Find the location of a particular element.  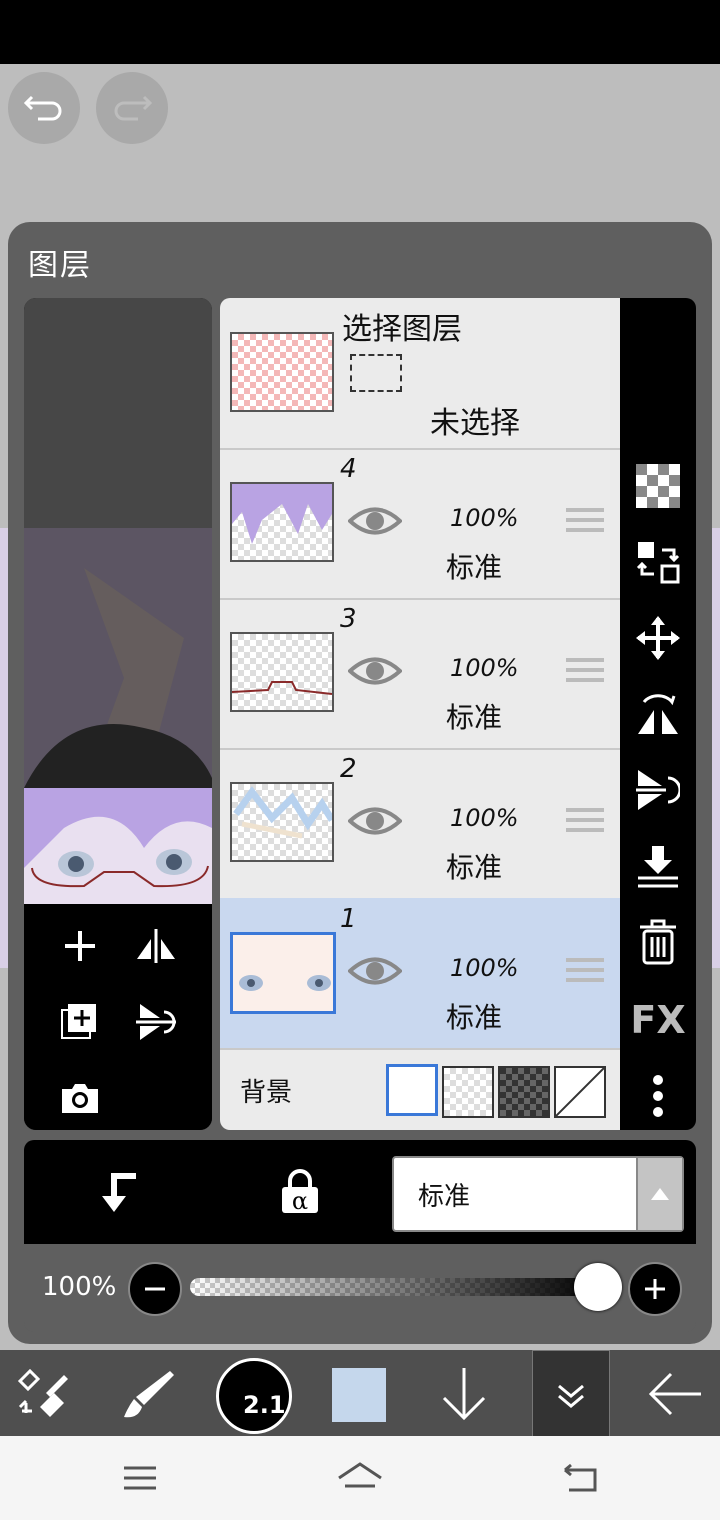

layer-number: 1 is located at coordinates (348, 919).